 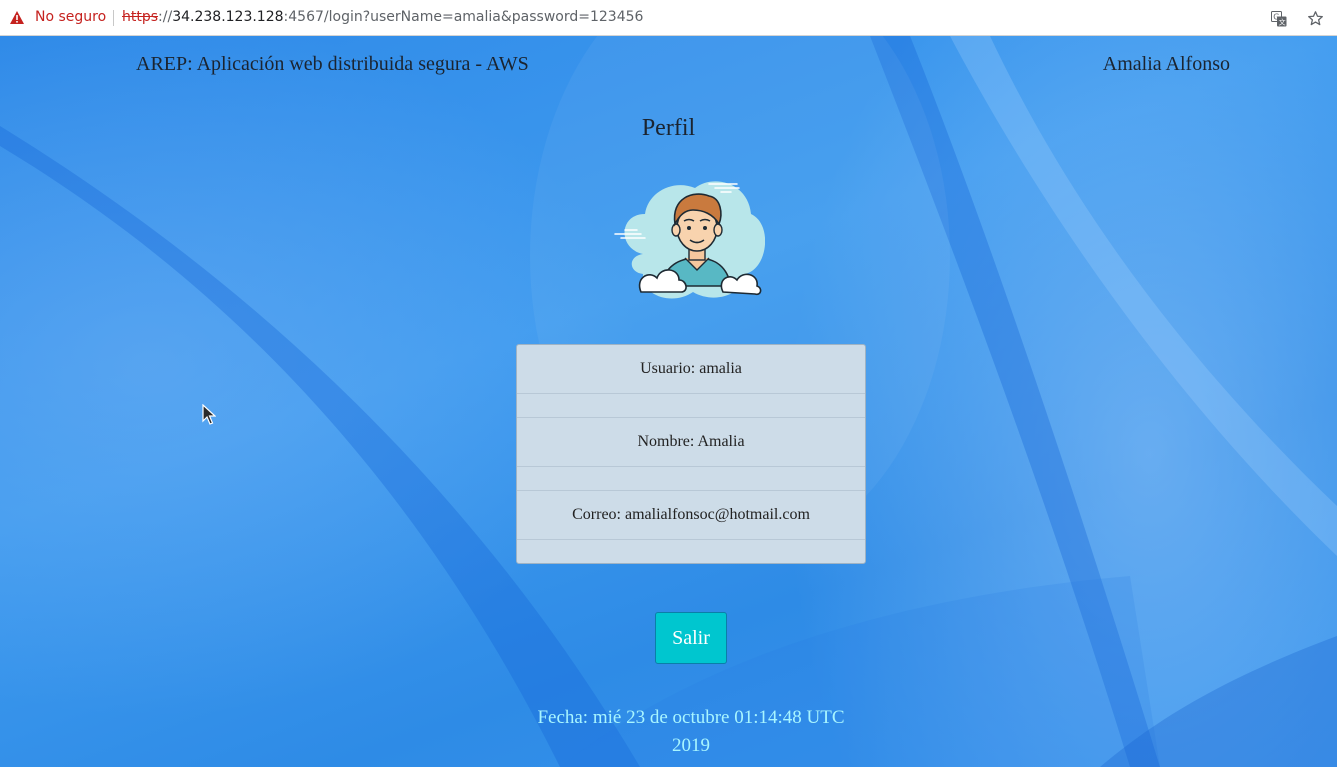 I want to click on user-avatar-icon, so click(x=689, y=240).